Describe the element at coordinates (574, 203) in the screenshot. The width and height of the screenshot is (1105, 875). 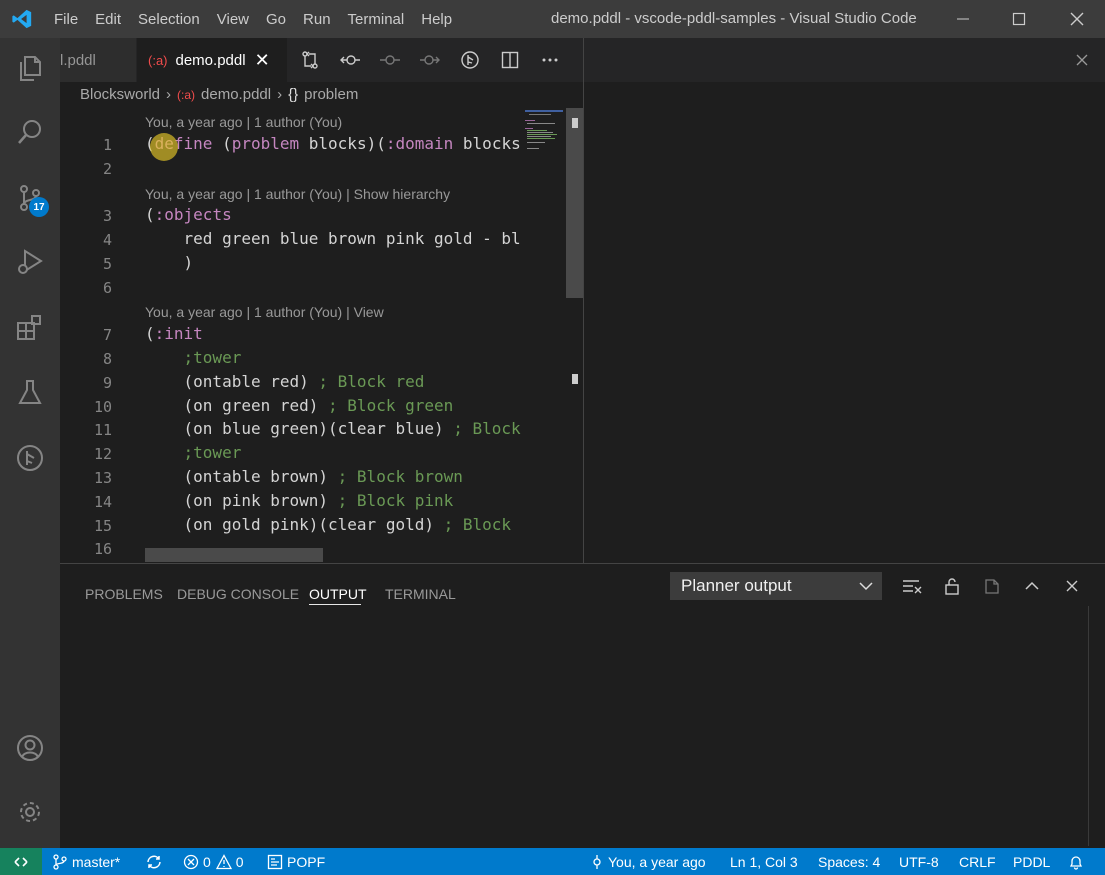
I see `editor-vertical-scrollbar` at that location.